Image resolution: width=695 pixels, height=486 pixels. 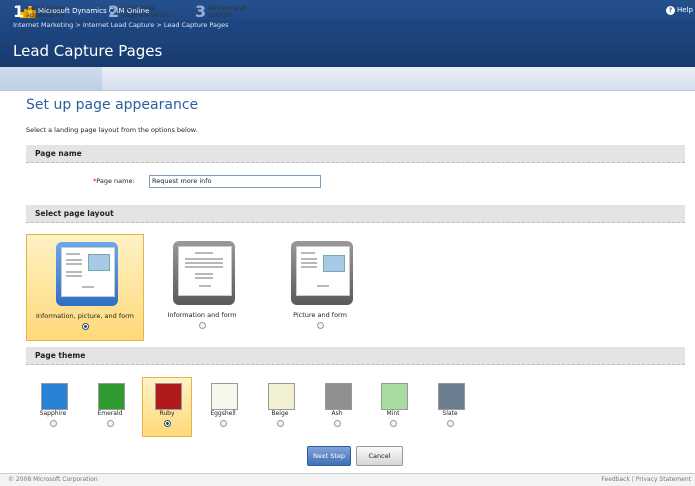 I want to click on layout-option-picture-form: Picture and form, so click(x=320, y=286).